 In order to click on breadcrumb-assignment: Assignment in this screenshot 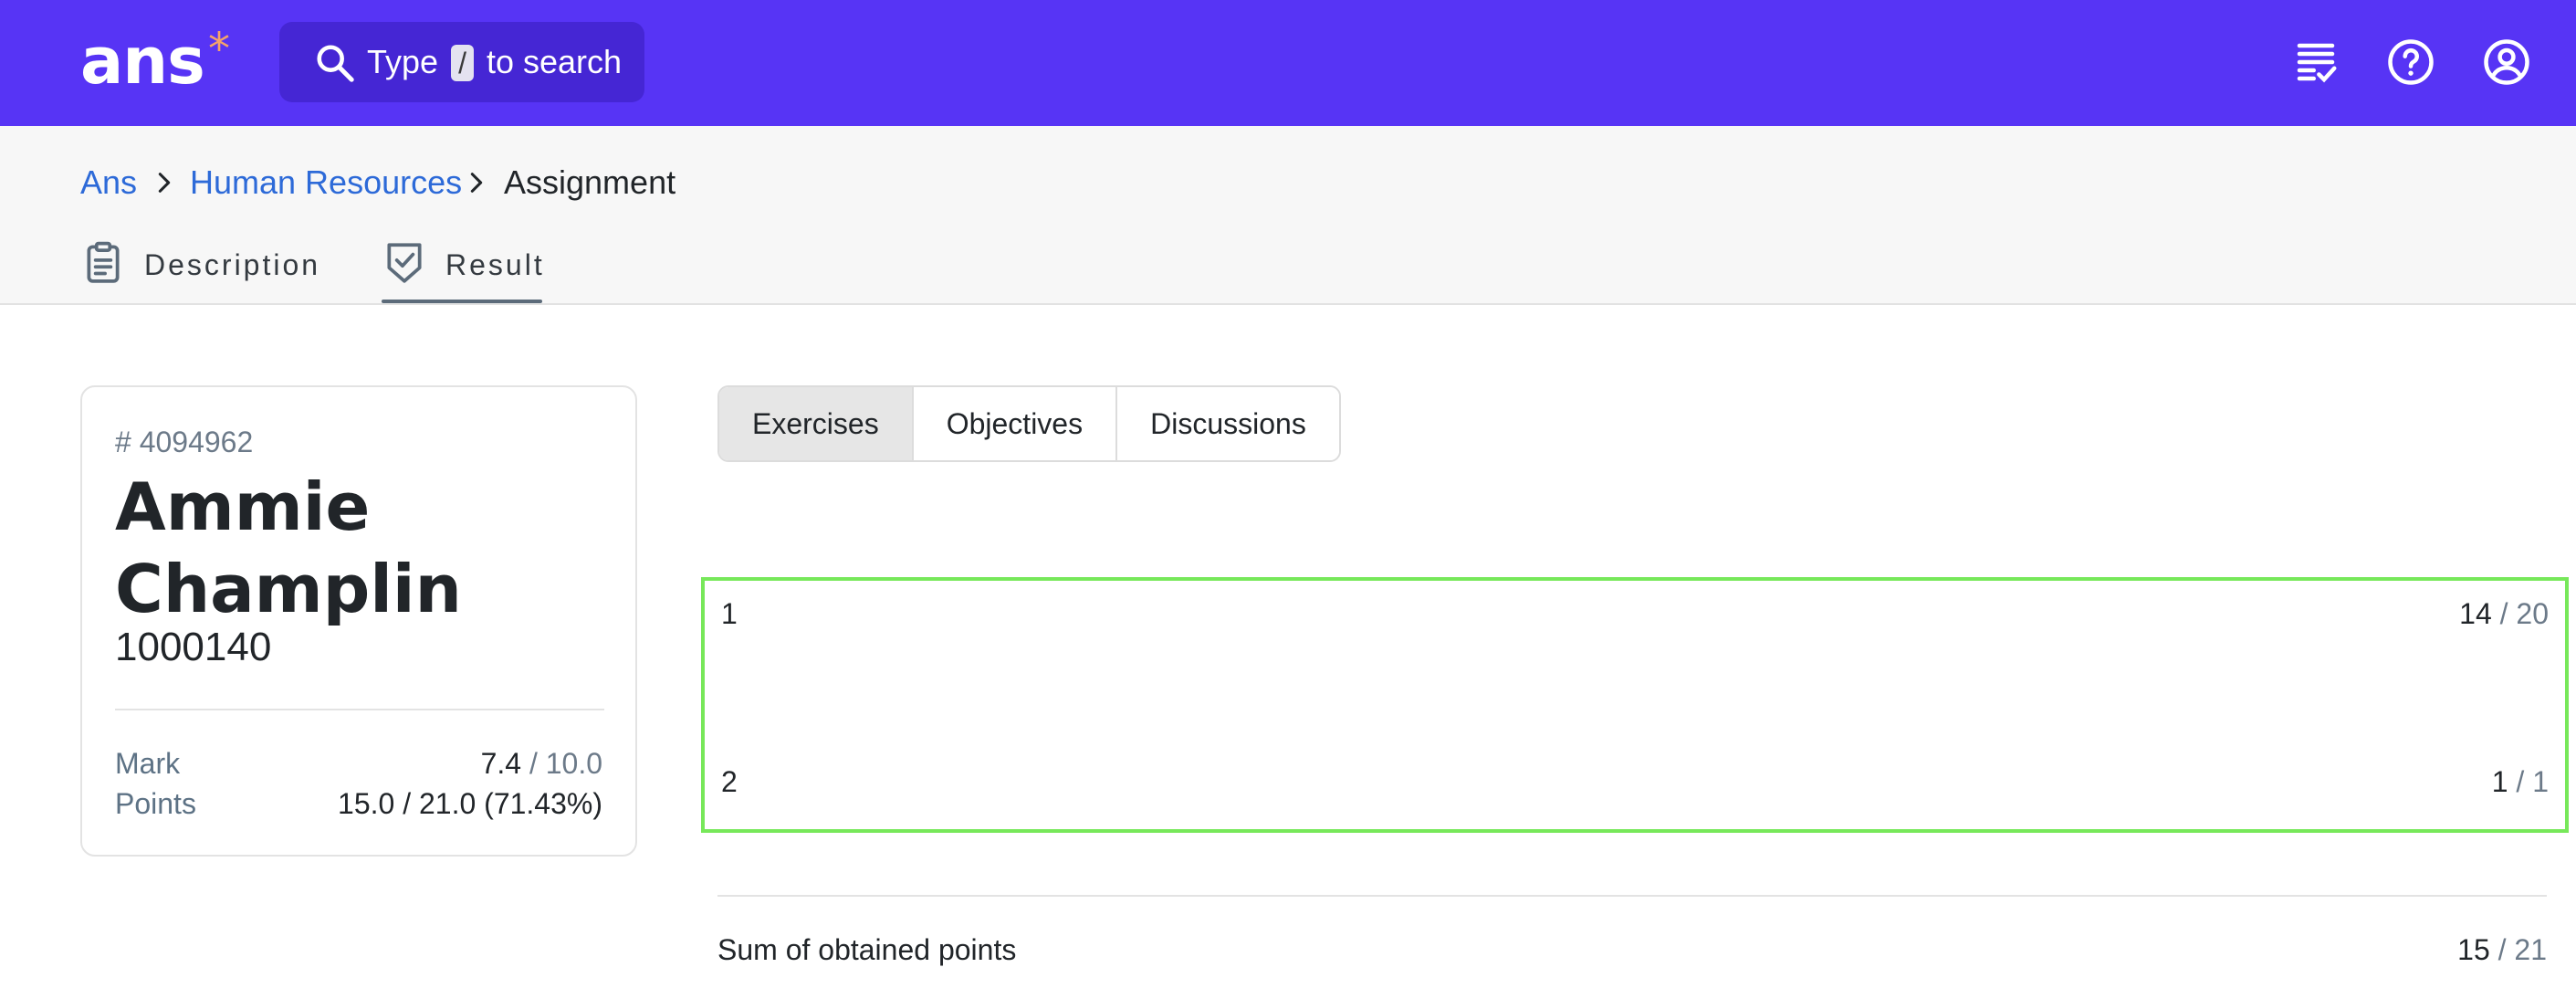, I will do `click(590, 182)`.